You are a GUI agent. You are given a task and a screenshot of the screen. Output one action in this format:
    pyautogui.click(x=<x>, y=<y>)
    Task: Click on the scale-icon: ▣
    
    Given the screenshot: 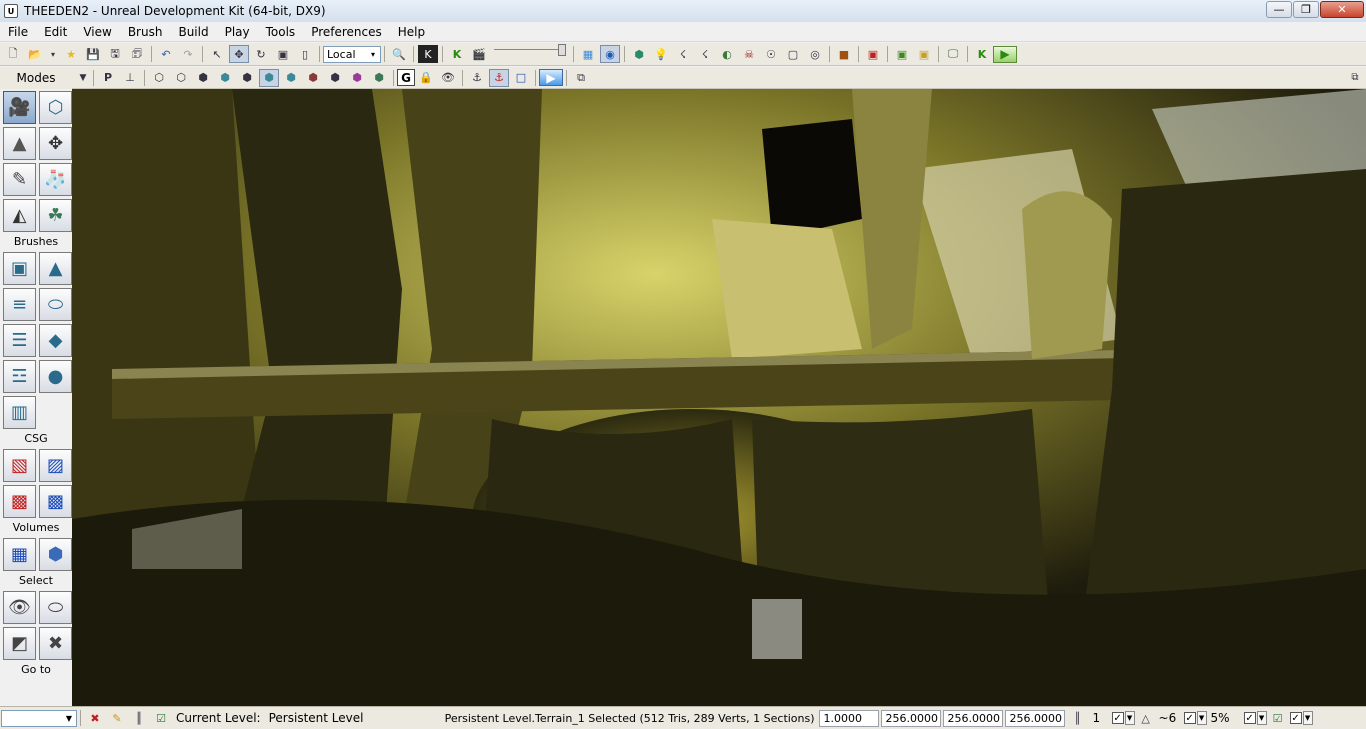 What is the action you would take?
    pyautogui.click(x=283, y=54)
    